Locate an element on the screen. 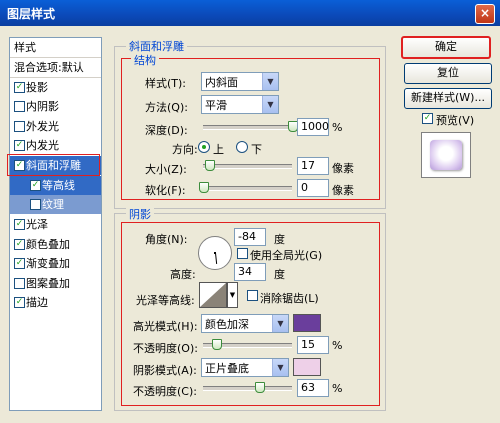 The image size is (500, 423). sidebar-item-texture: 纹理 is located at coordinates (55, 204).